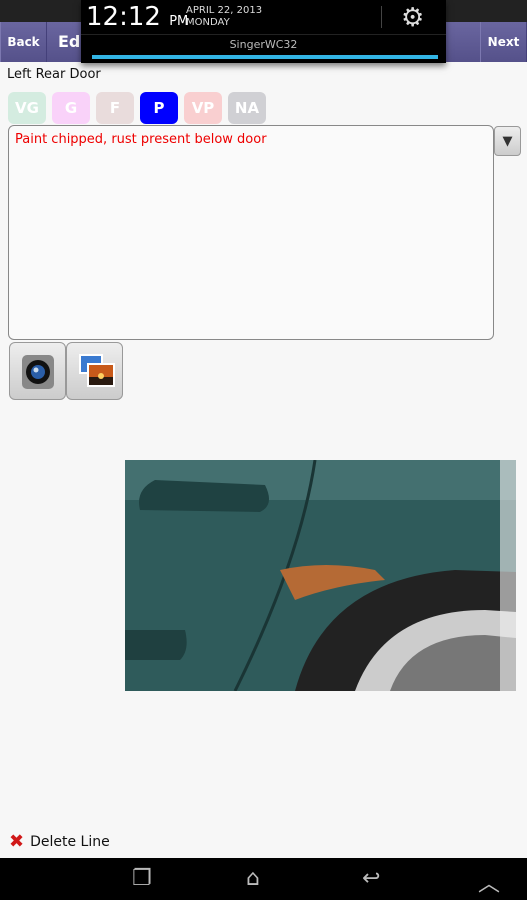  Describe the element at coordinates (17, 841) in the screenshot. I see `delete-x-icon: ✖` at that location.